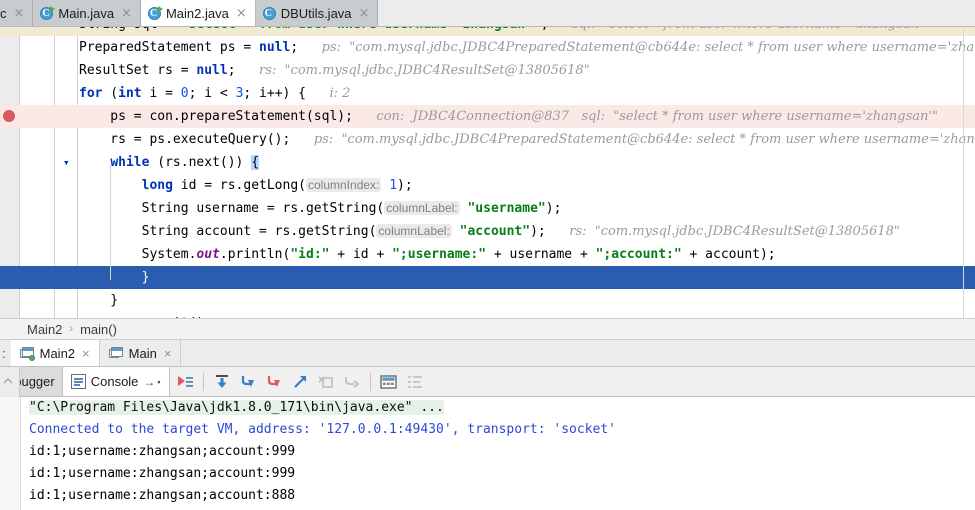  I want to click on code-token: null, so click(212, 70).